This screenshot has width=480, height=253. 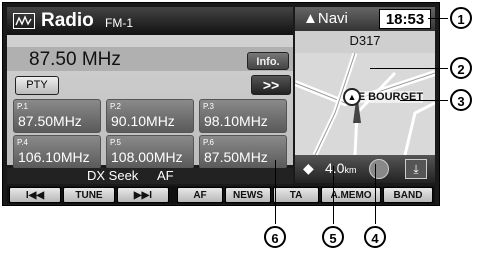 I want to click on ta-button: TA, so click(x=296, y=195).